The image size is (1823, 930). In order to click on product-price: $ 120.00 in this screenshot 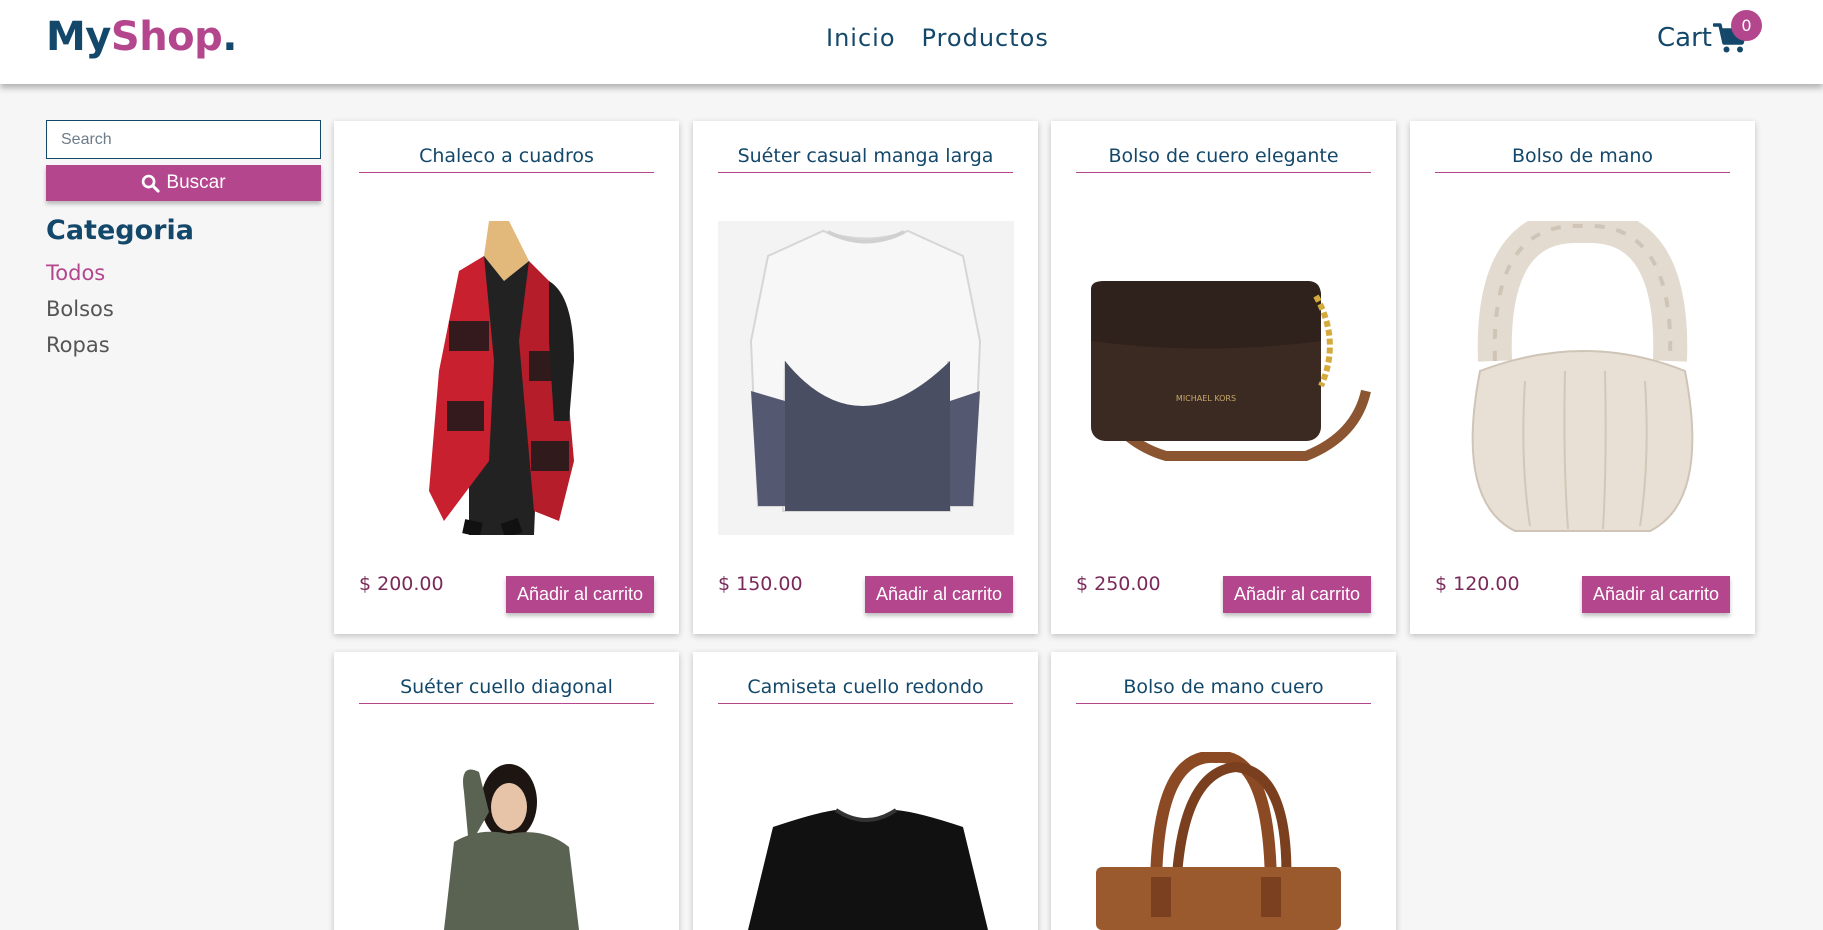, I will do `click(1477, 584)`.